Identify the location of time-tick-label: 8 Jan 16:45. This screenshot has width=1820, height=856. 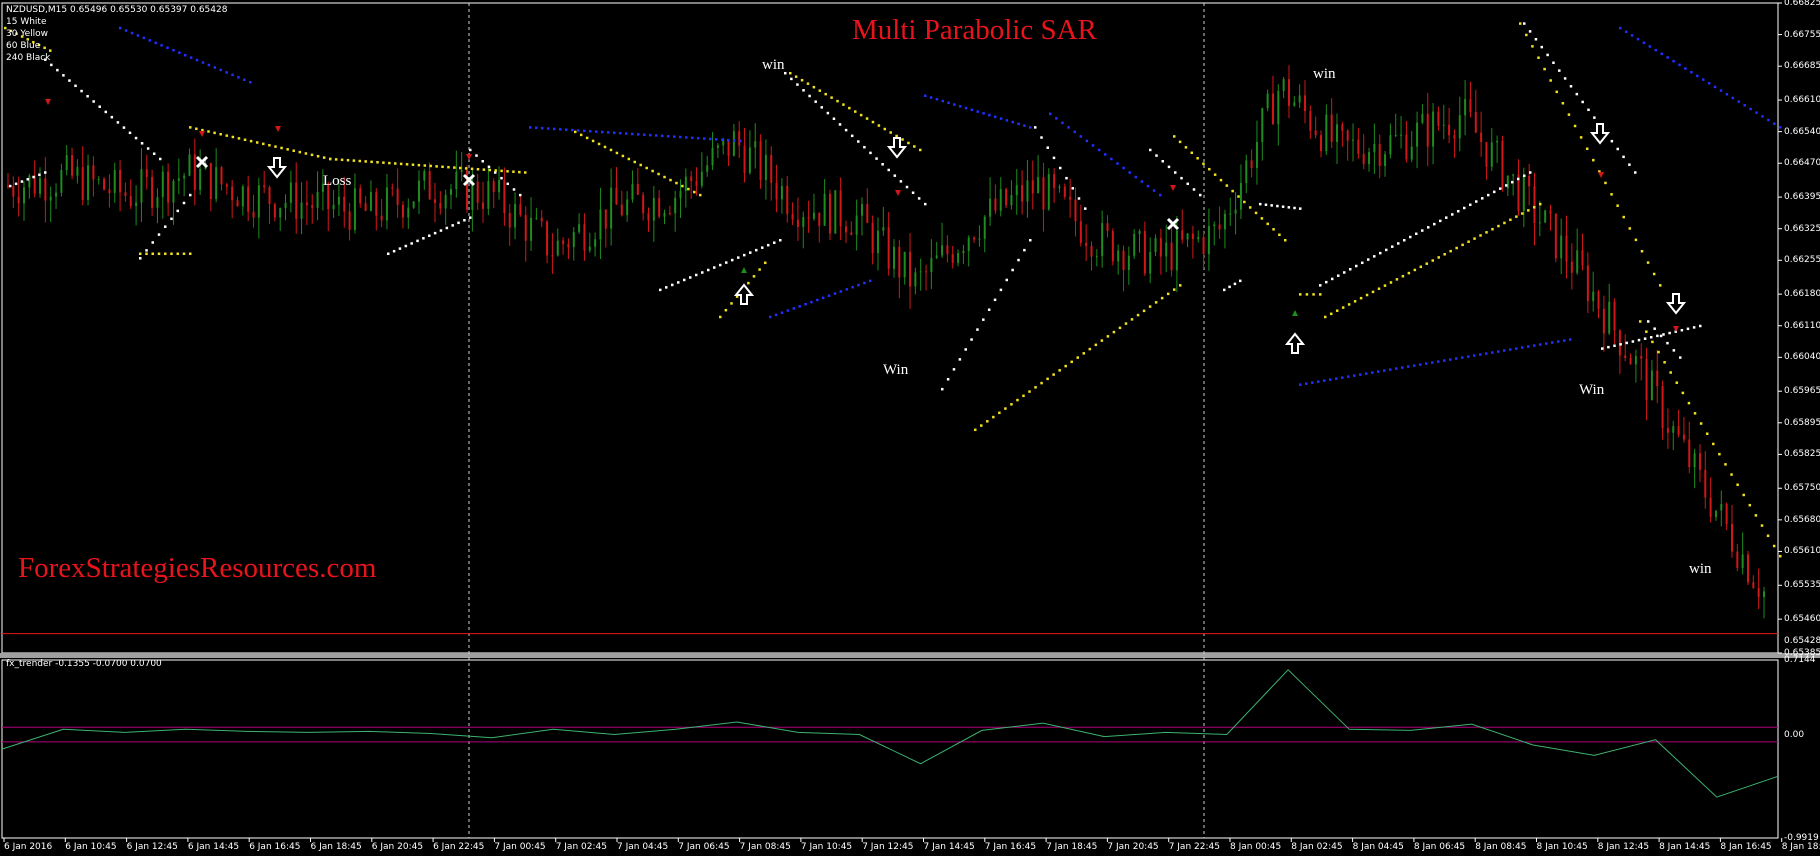
(1746, 847).